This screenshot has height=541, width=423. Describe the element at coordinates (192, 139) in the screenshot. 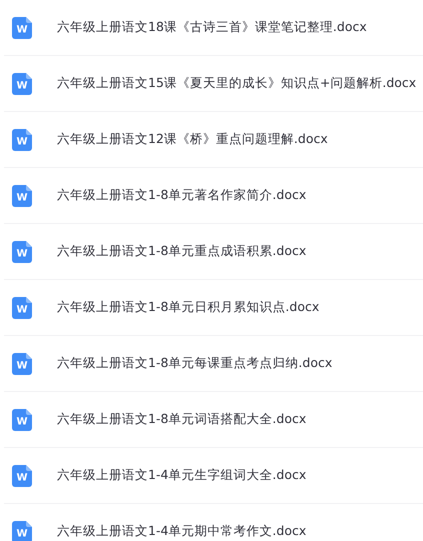

I see `file-name: 六年级上册语文12课《桥》重点问题理解.docx` at that location.